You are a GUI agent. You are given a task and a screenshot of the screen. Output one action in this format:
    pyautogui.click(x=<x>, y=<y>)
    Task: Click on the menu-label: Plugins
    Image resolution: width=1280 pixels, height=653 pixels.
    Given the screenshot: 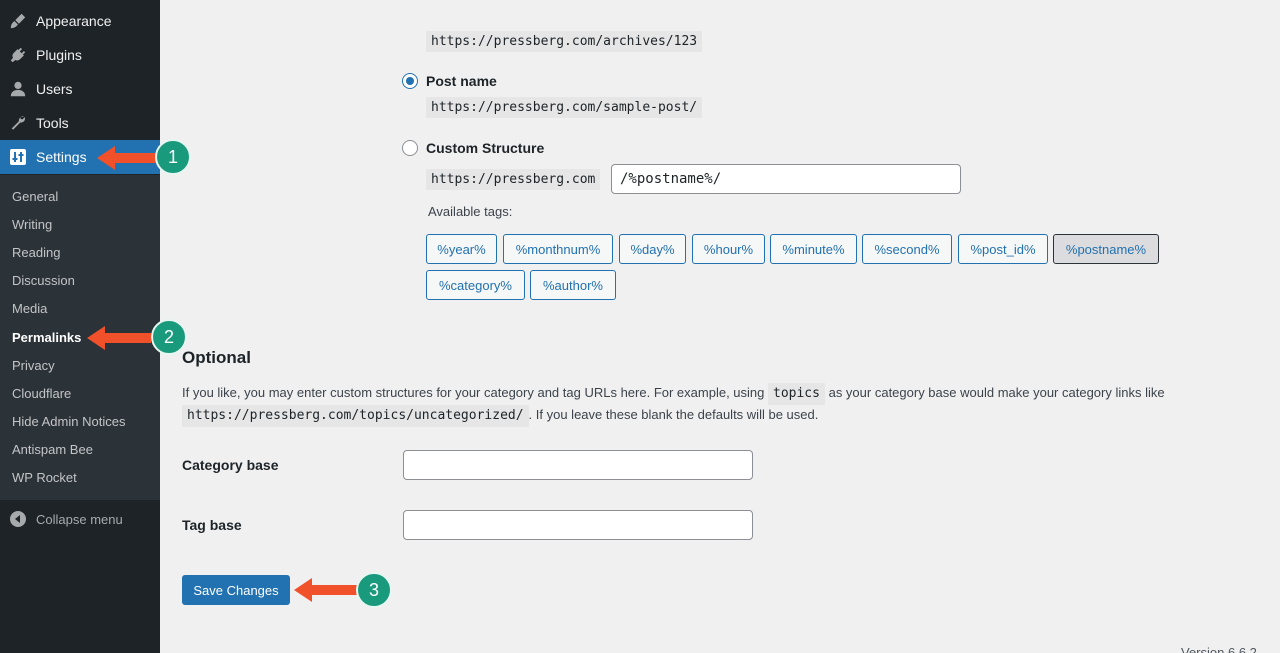 What is the action you would take?
    pyautogui.click(x=59, y=55)
    